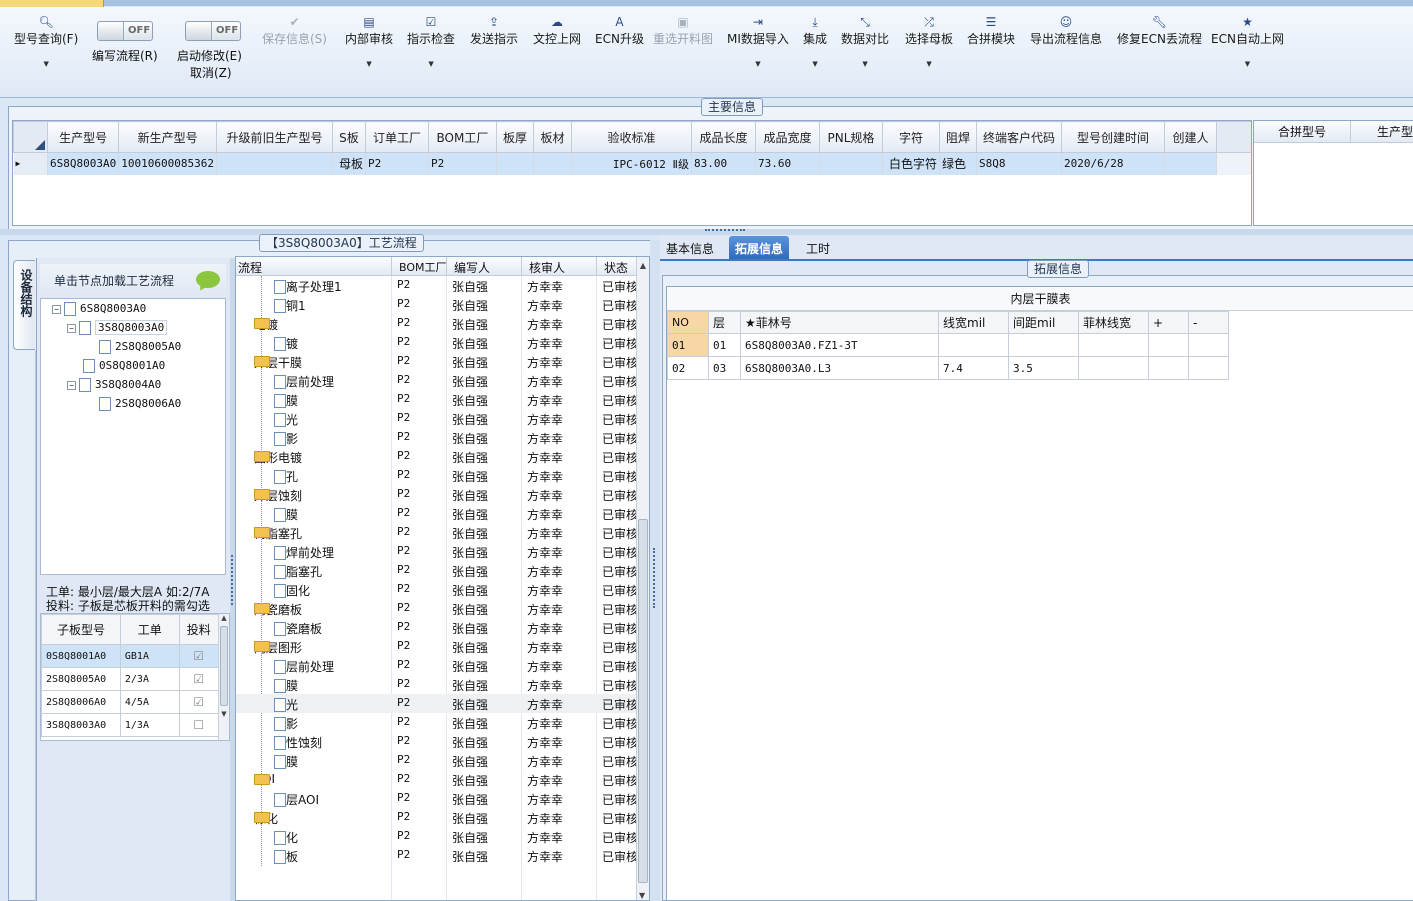 This screenshot has width=1413, height=901. What do you see at coordinates (1043, 322) in the screenshot?
I see `col-header: 间距mil` at bounding box center [1043, 322].